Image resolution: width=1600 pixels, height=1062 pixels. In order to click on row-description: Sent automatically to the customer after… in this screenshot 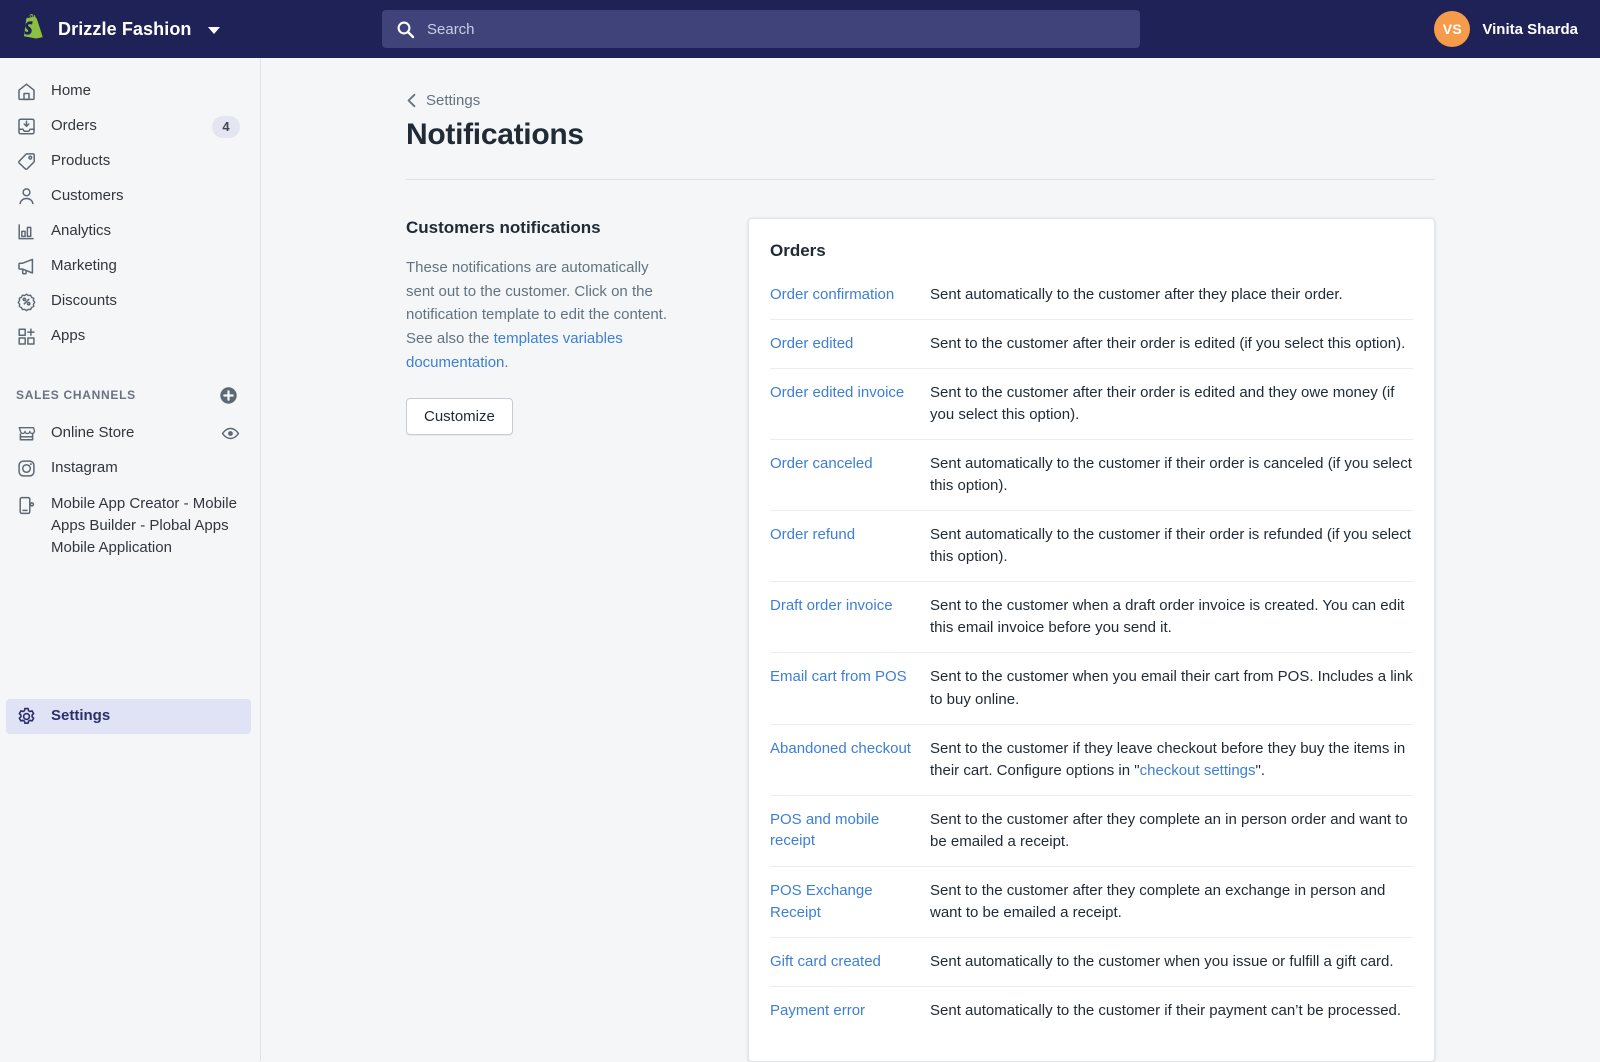, I will do `click(1136, 294)`.